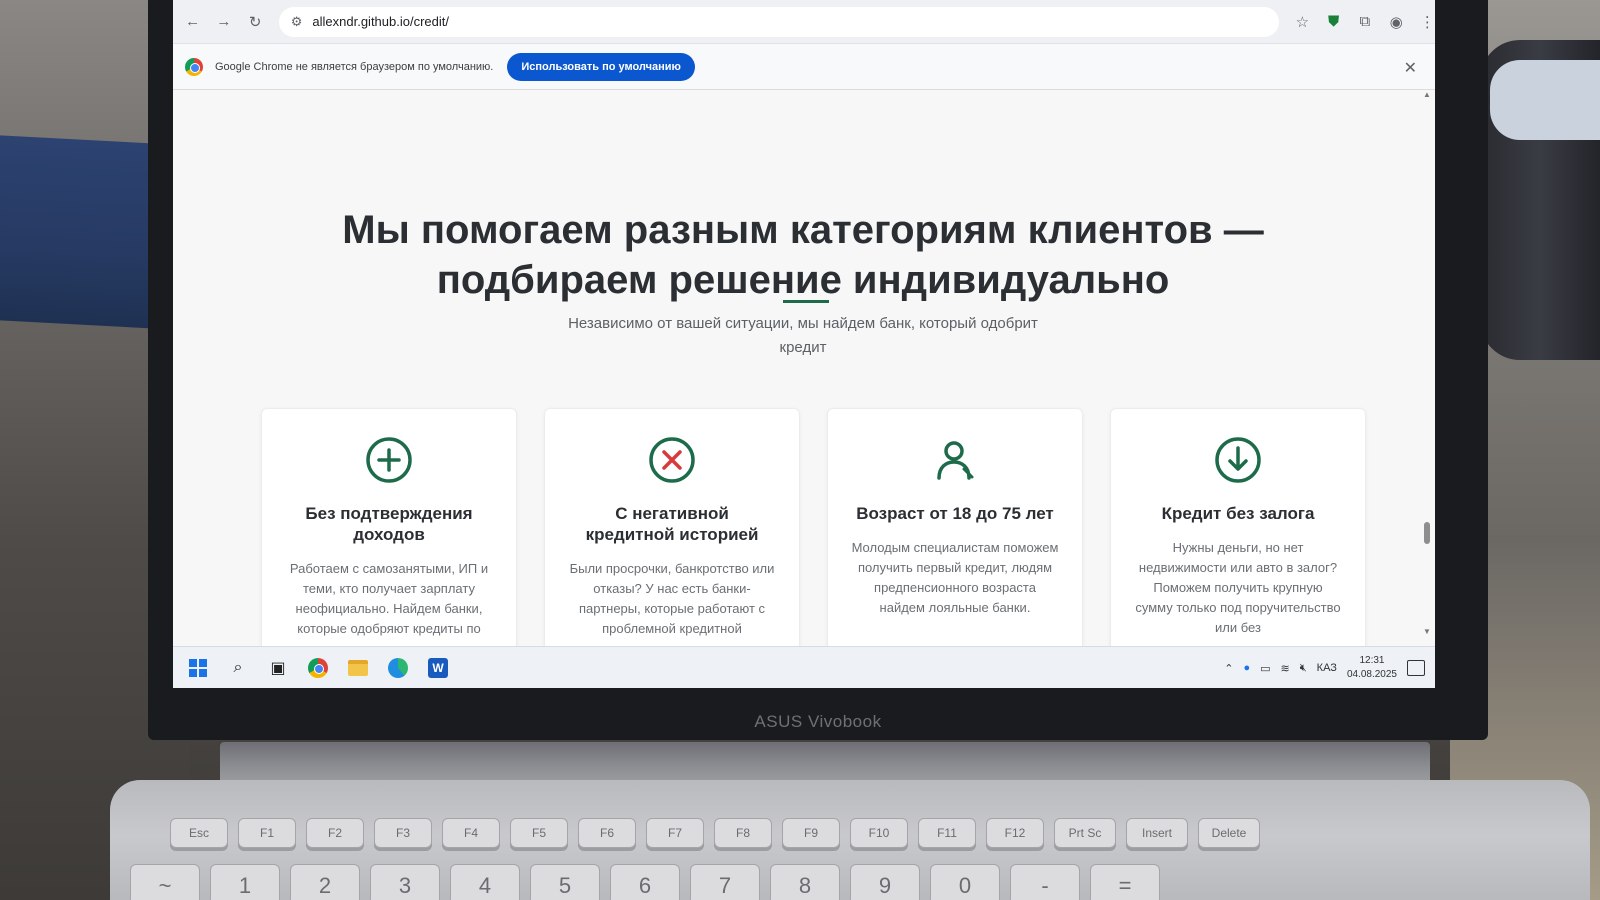  I want to click on edge-browser-icon, so click(398, 668).